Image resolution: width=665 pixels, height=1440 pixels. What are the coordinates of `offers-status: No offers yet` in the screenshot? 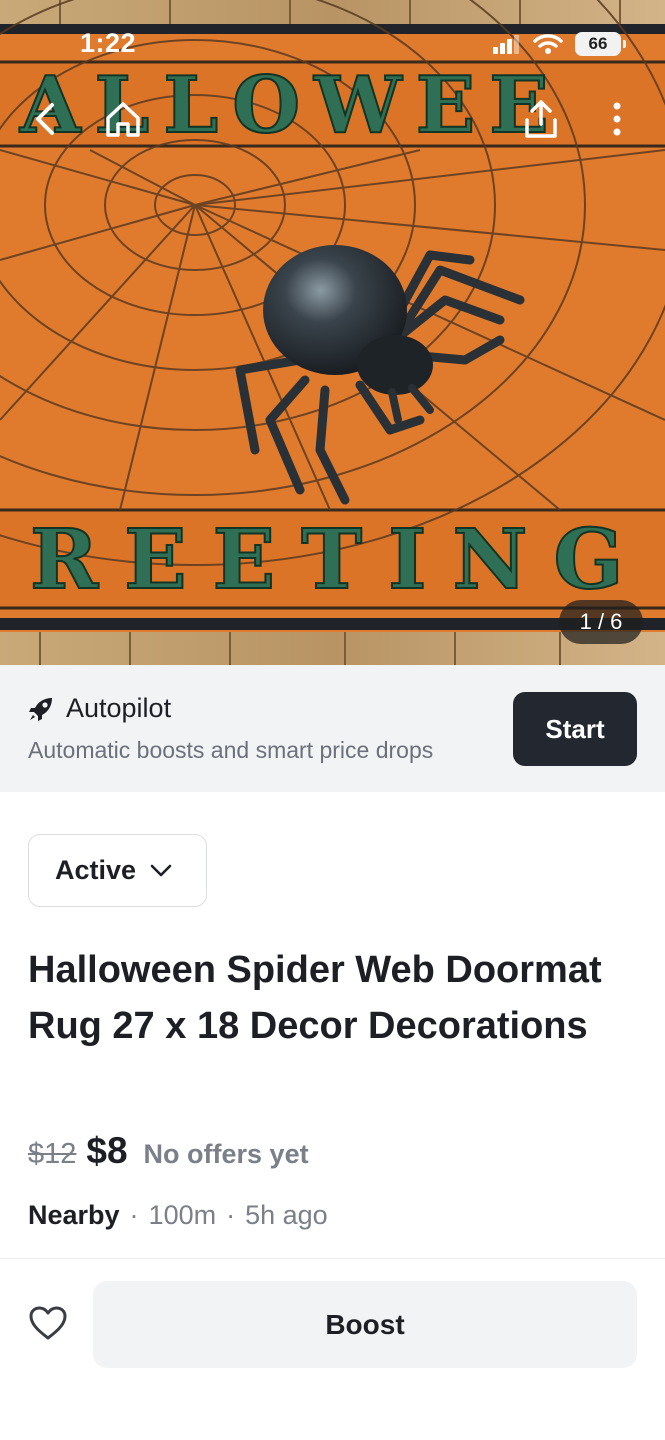 It's located at (226, 1154).